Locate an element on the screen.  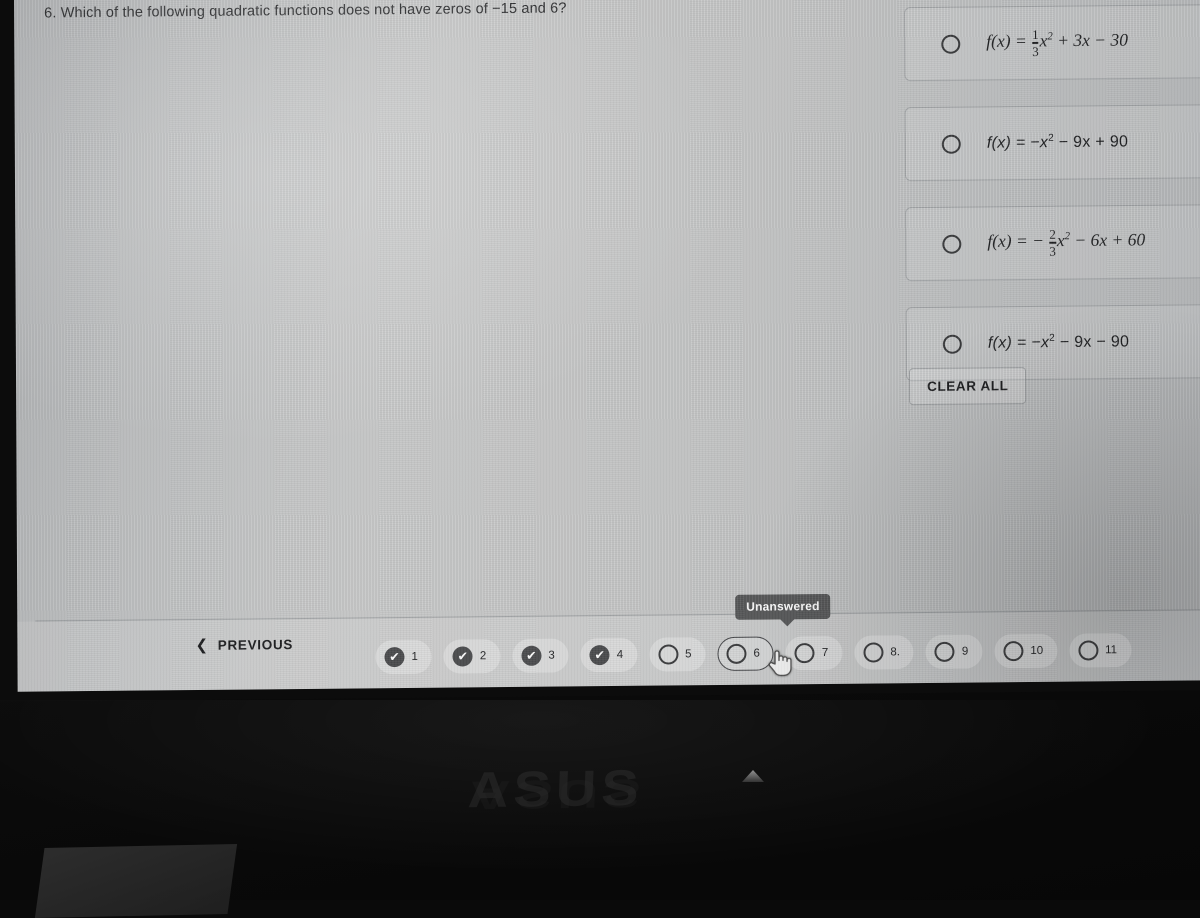
pager-item-2: ✔ 2 is located at coordinates (472, 656).